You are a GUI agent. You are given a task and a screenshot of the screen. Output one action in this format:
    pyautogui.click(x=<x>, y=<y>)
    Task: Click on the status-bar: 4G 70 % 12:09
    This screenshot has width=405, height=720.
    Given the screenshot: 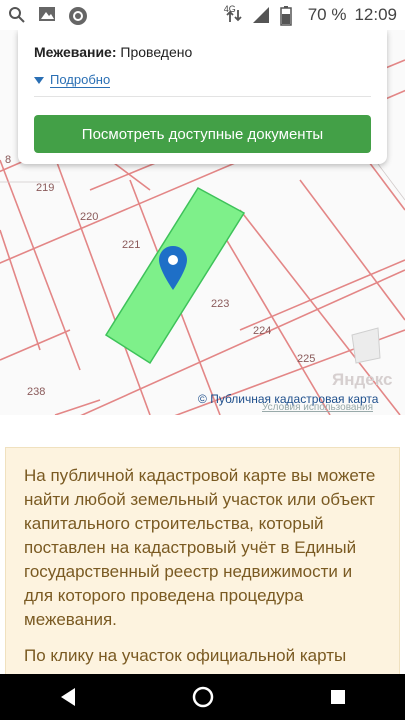 What is the action you would take?
    pyautogui.click(x=202, y=15)
    